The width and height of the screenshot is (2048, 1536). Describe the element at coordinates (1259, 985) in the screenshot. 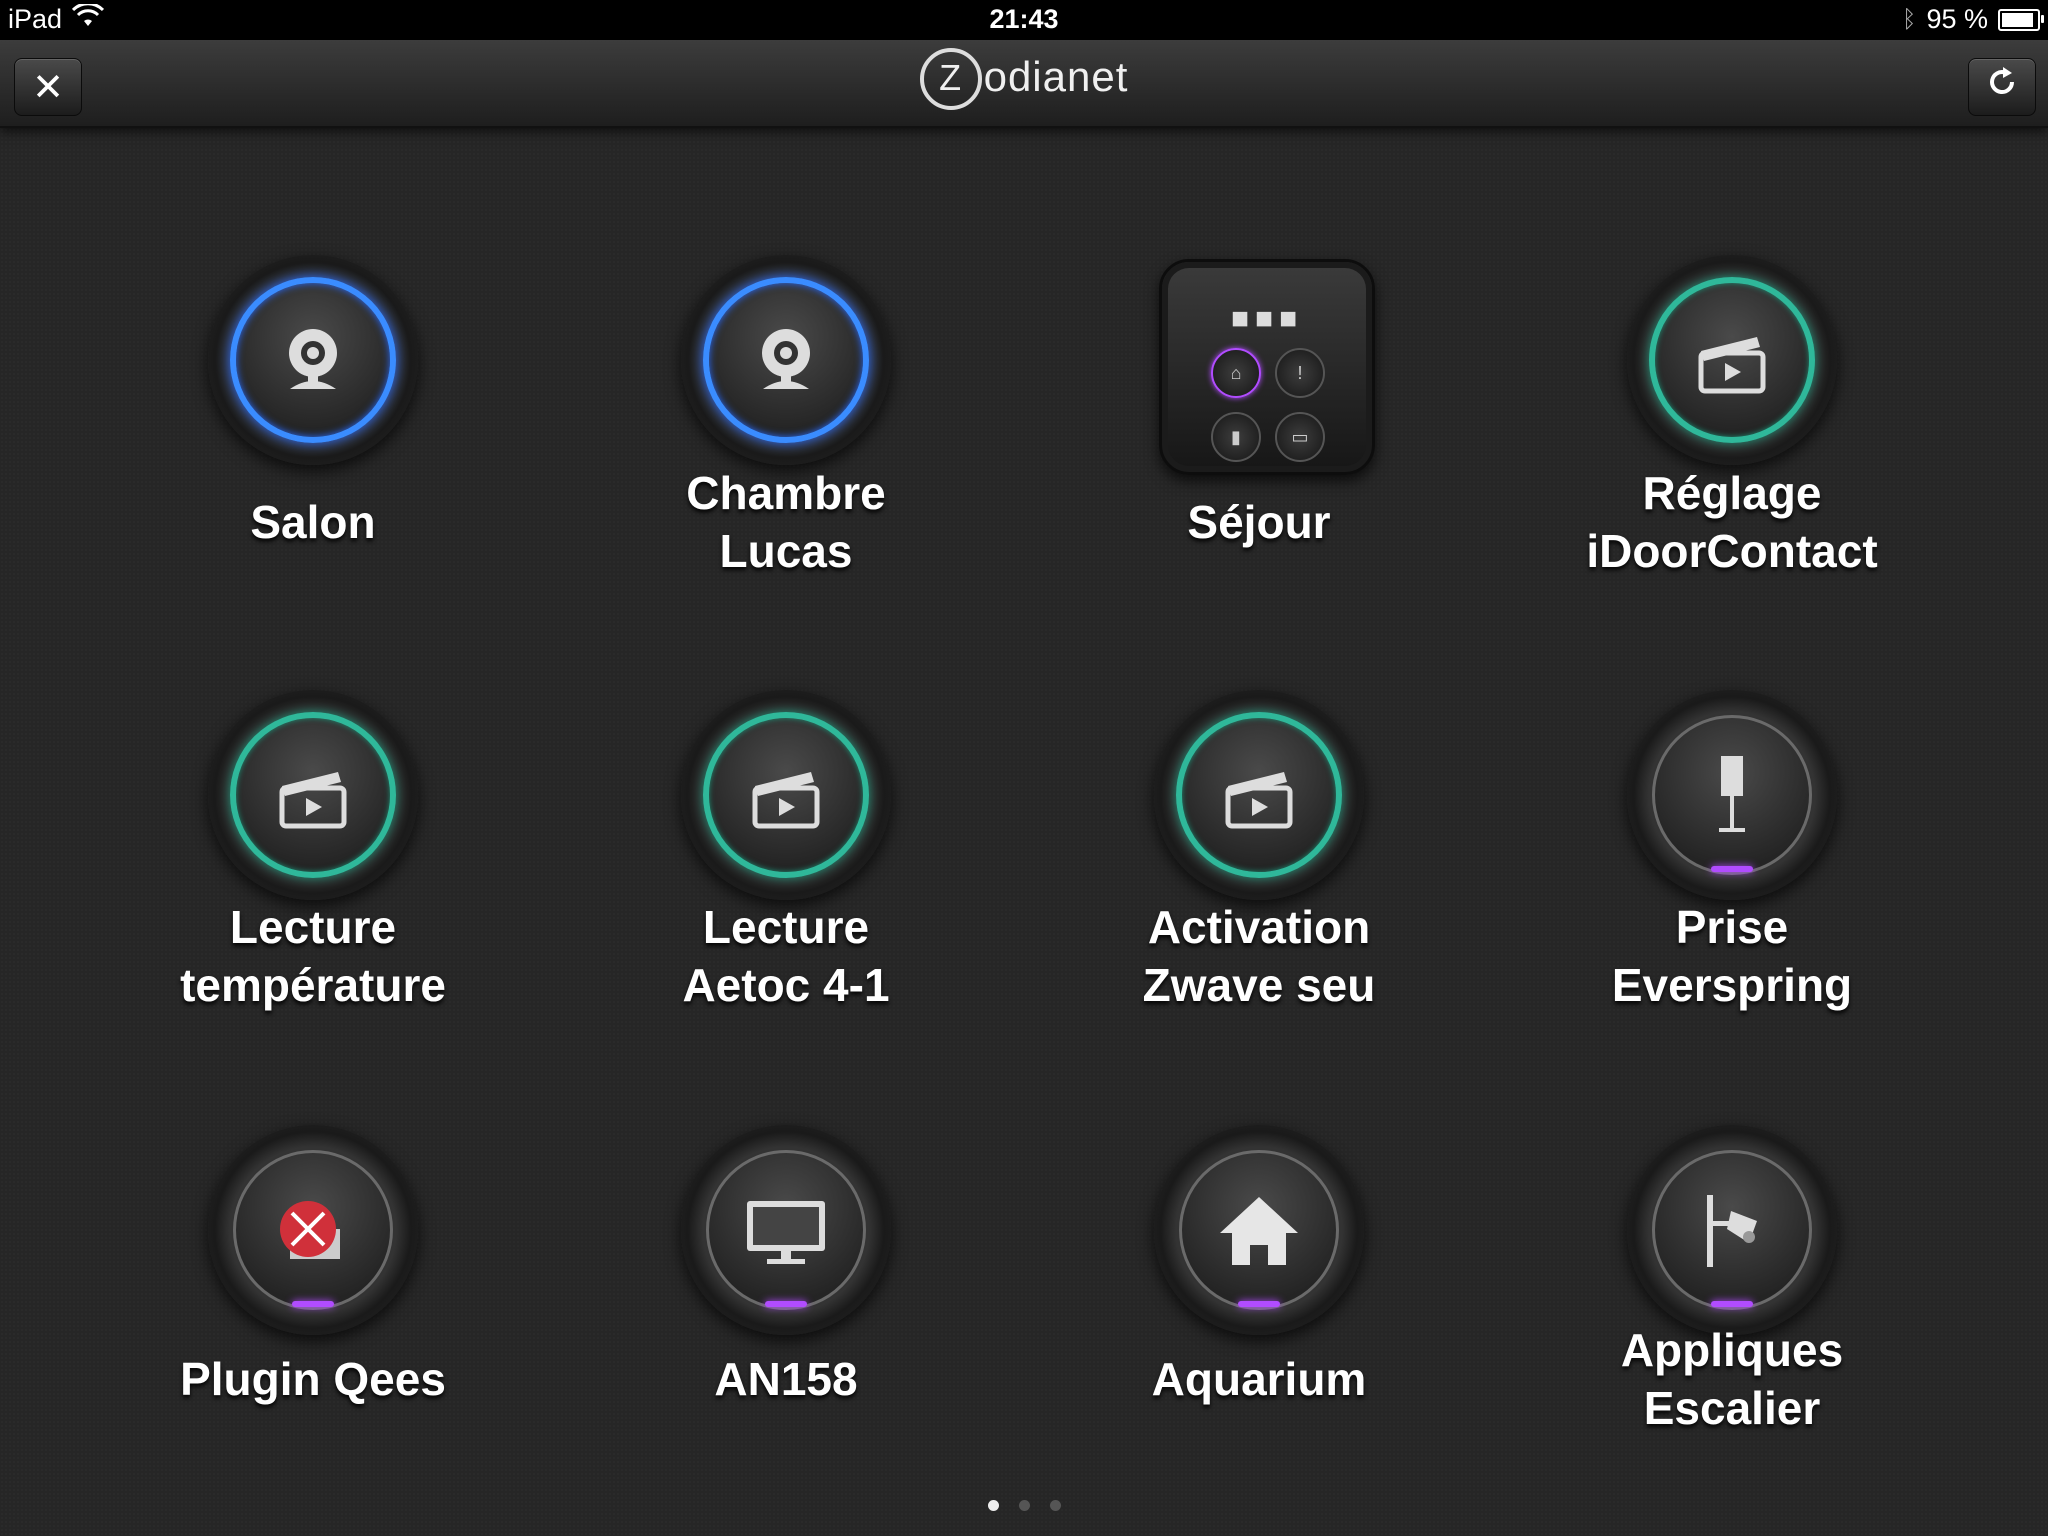

I see `tile-label-line2: Zwave seu` at that location.